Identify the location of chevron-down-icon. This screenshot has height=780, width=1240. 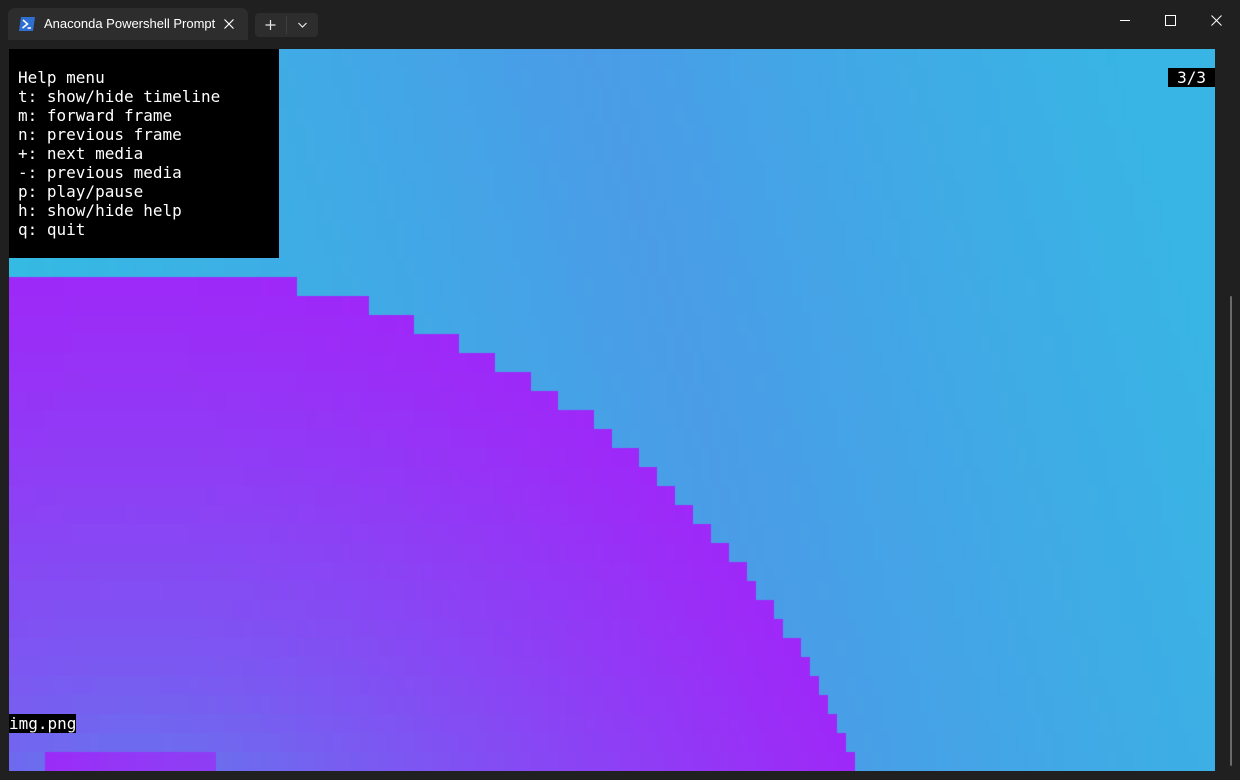
(302, 25).